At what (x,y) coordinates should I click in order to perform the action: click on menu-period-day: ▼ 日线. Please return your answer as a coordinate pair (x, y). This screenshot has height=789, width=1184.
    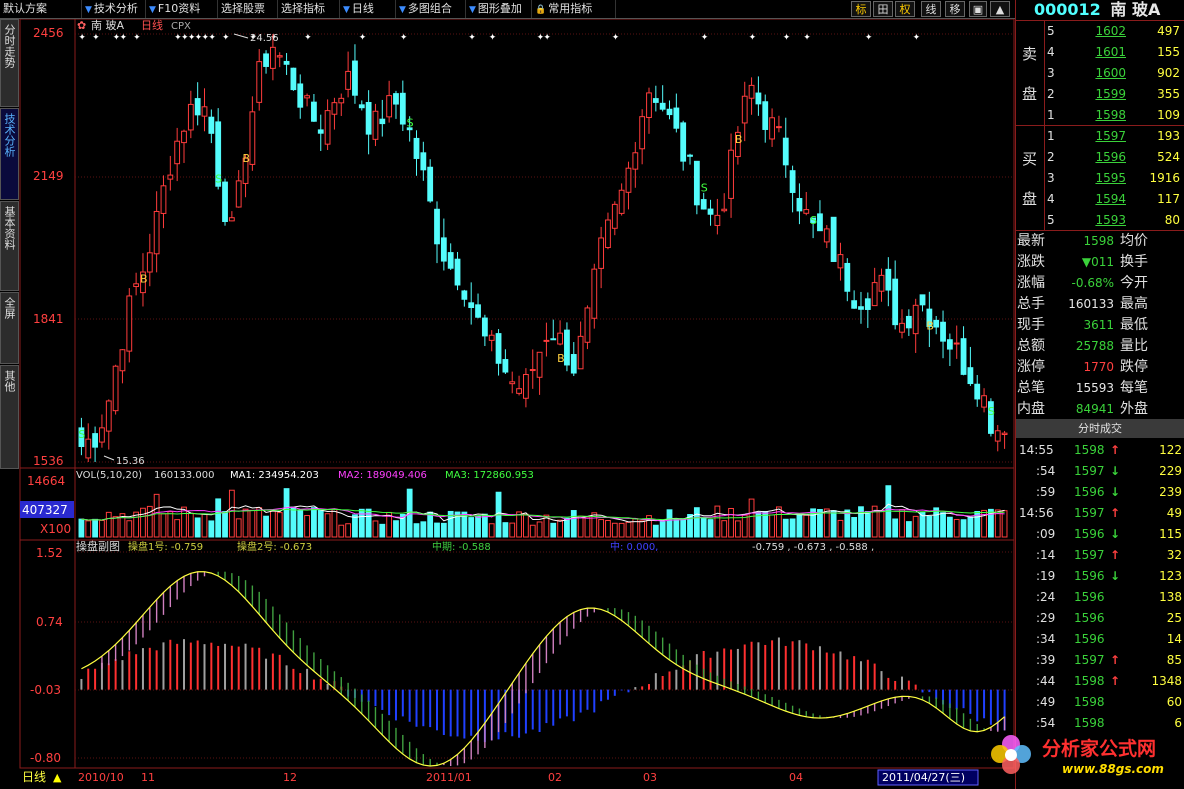
    Looking at the image, I should click on (368, 9).